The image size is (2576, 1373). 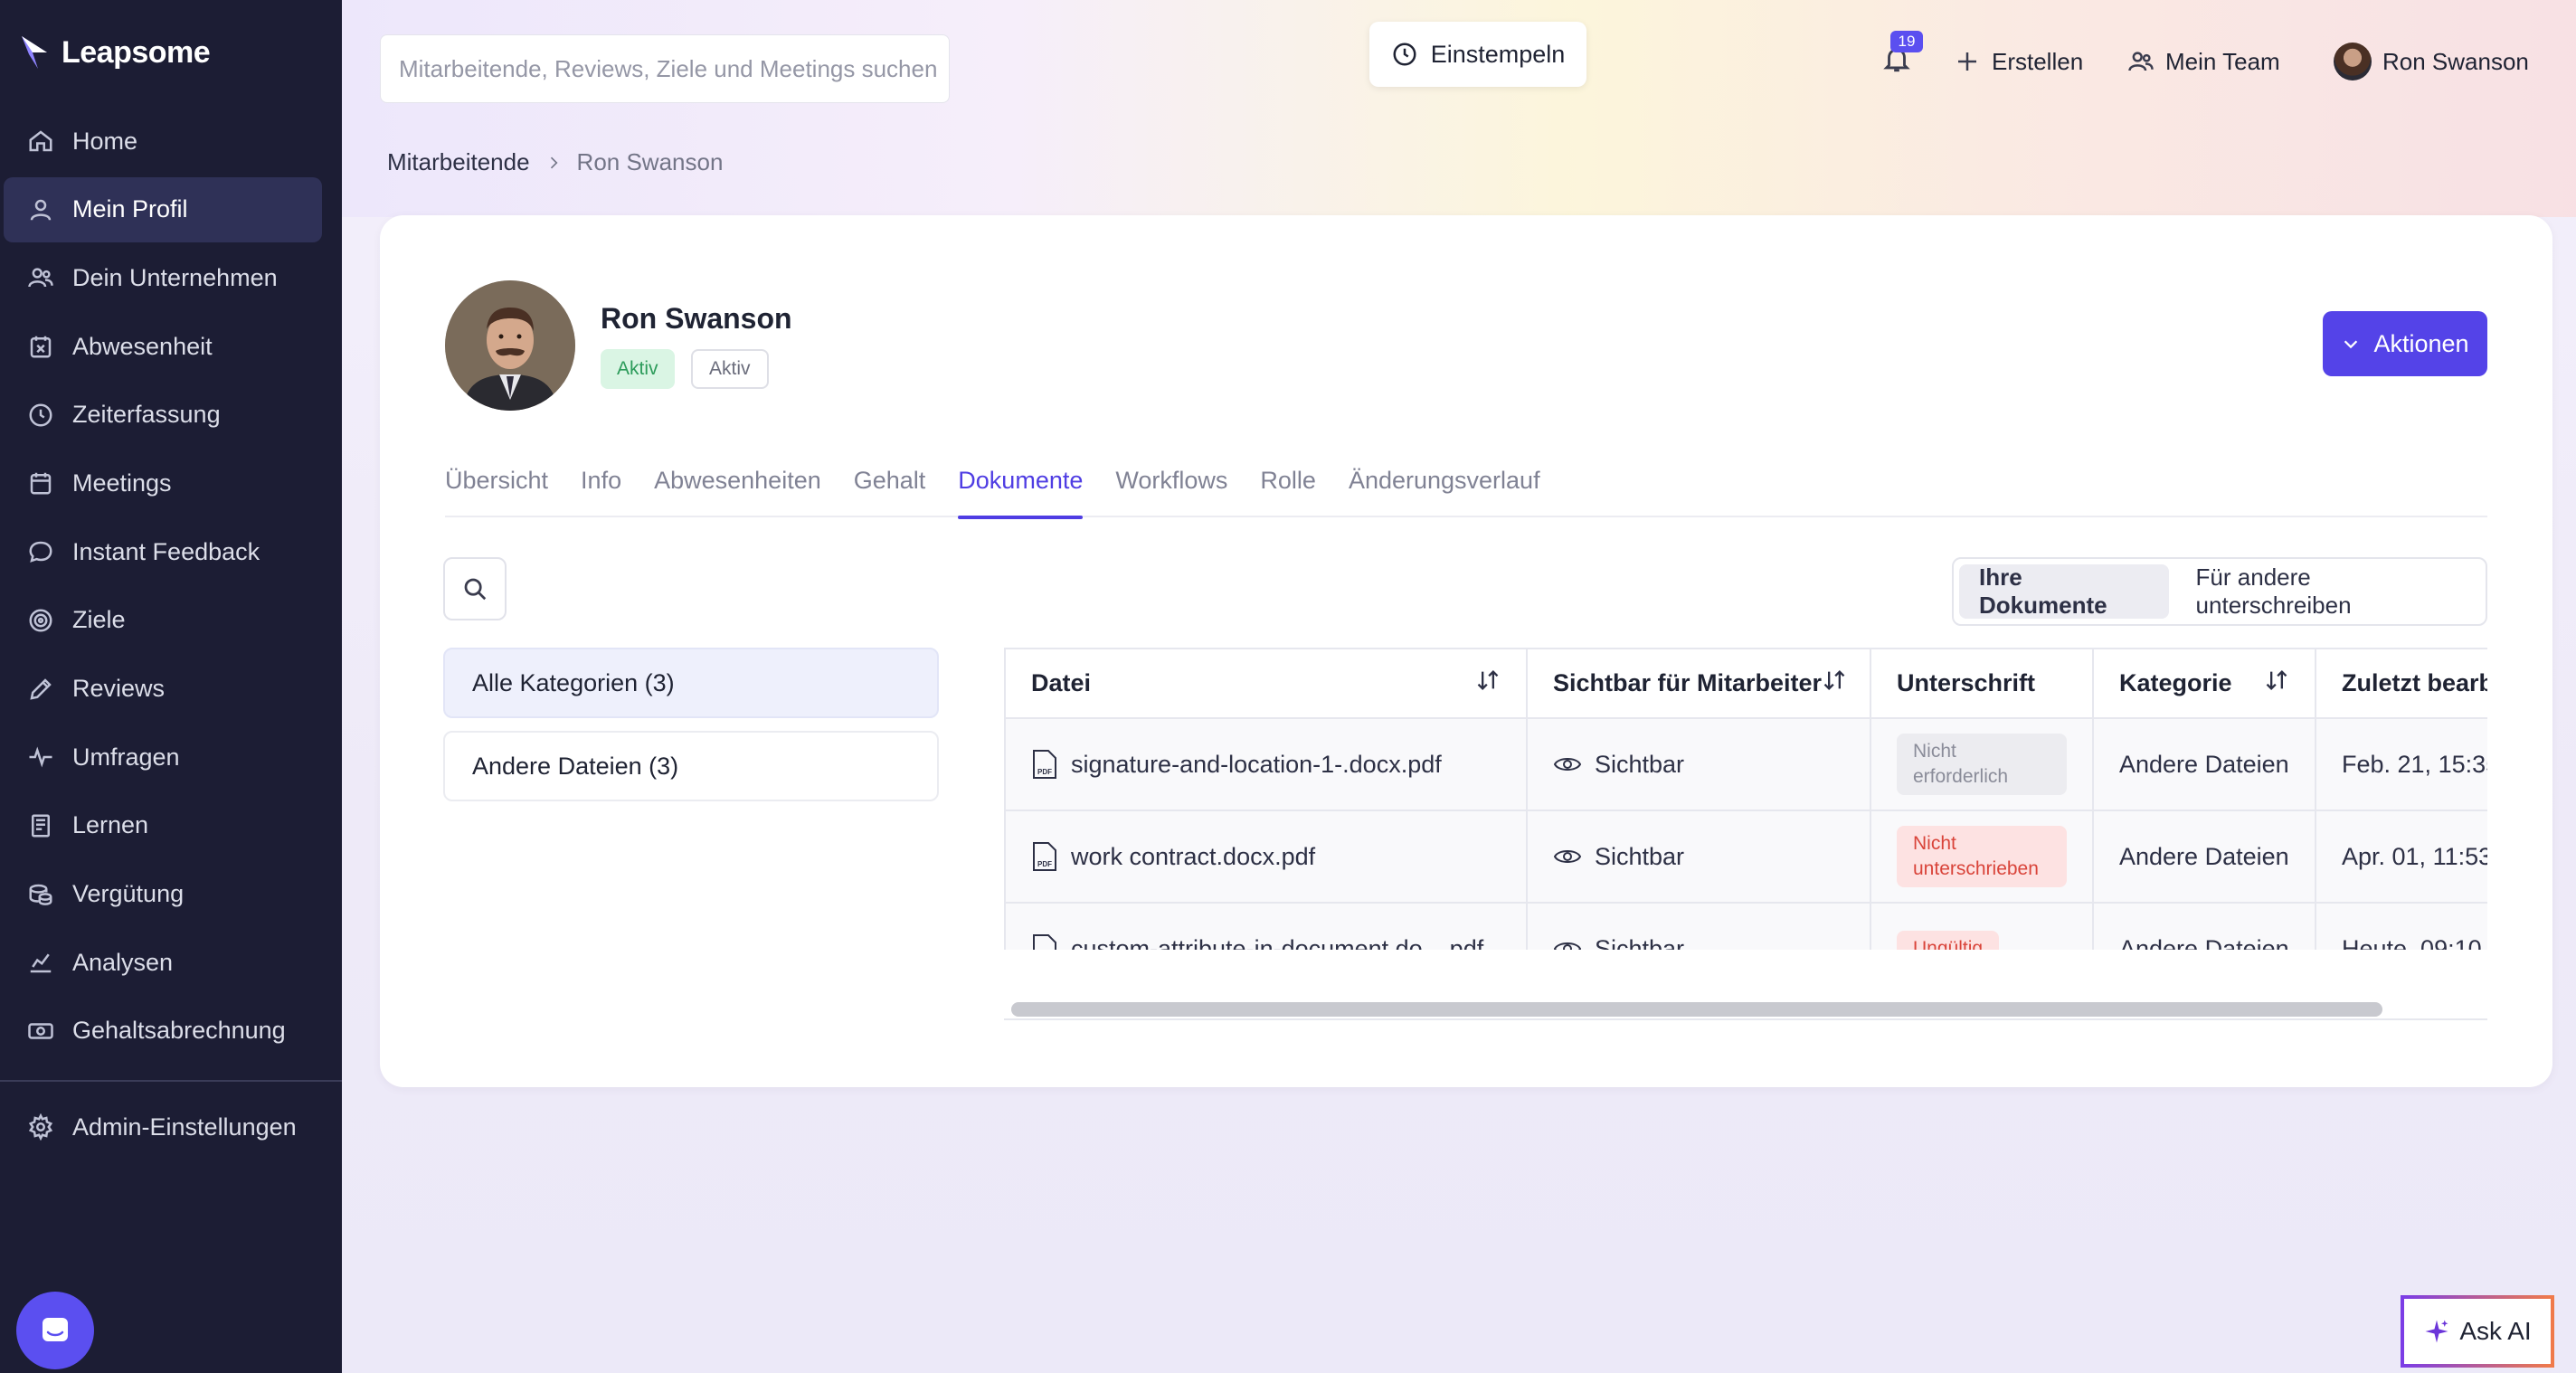 What do you see at coordinates (2328, 591) in the screenshot?
I see `toggle-fuer-andere-unterschreiben: Für andere unterschreiben` at bounding box center [2328, 591].